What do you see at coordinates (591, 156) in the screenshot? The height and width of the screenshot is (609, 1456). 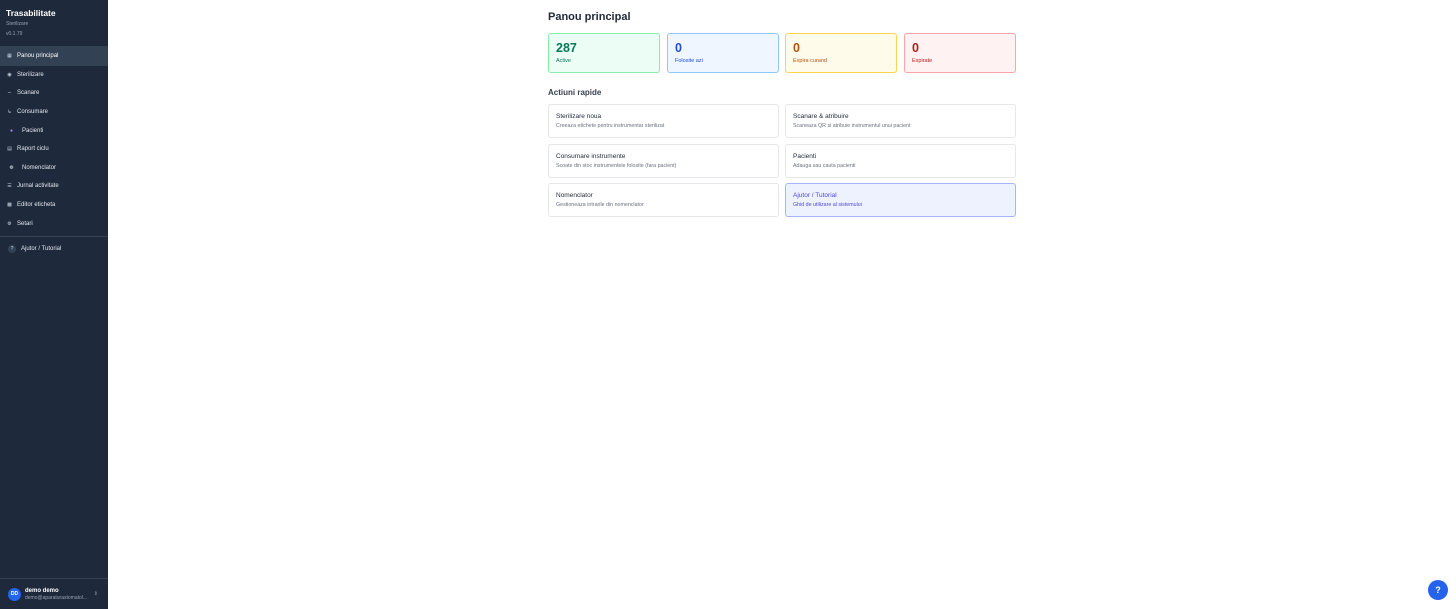 I see `action-title: Consumare instrumente` at bounding box center [591, 156].